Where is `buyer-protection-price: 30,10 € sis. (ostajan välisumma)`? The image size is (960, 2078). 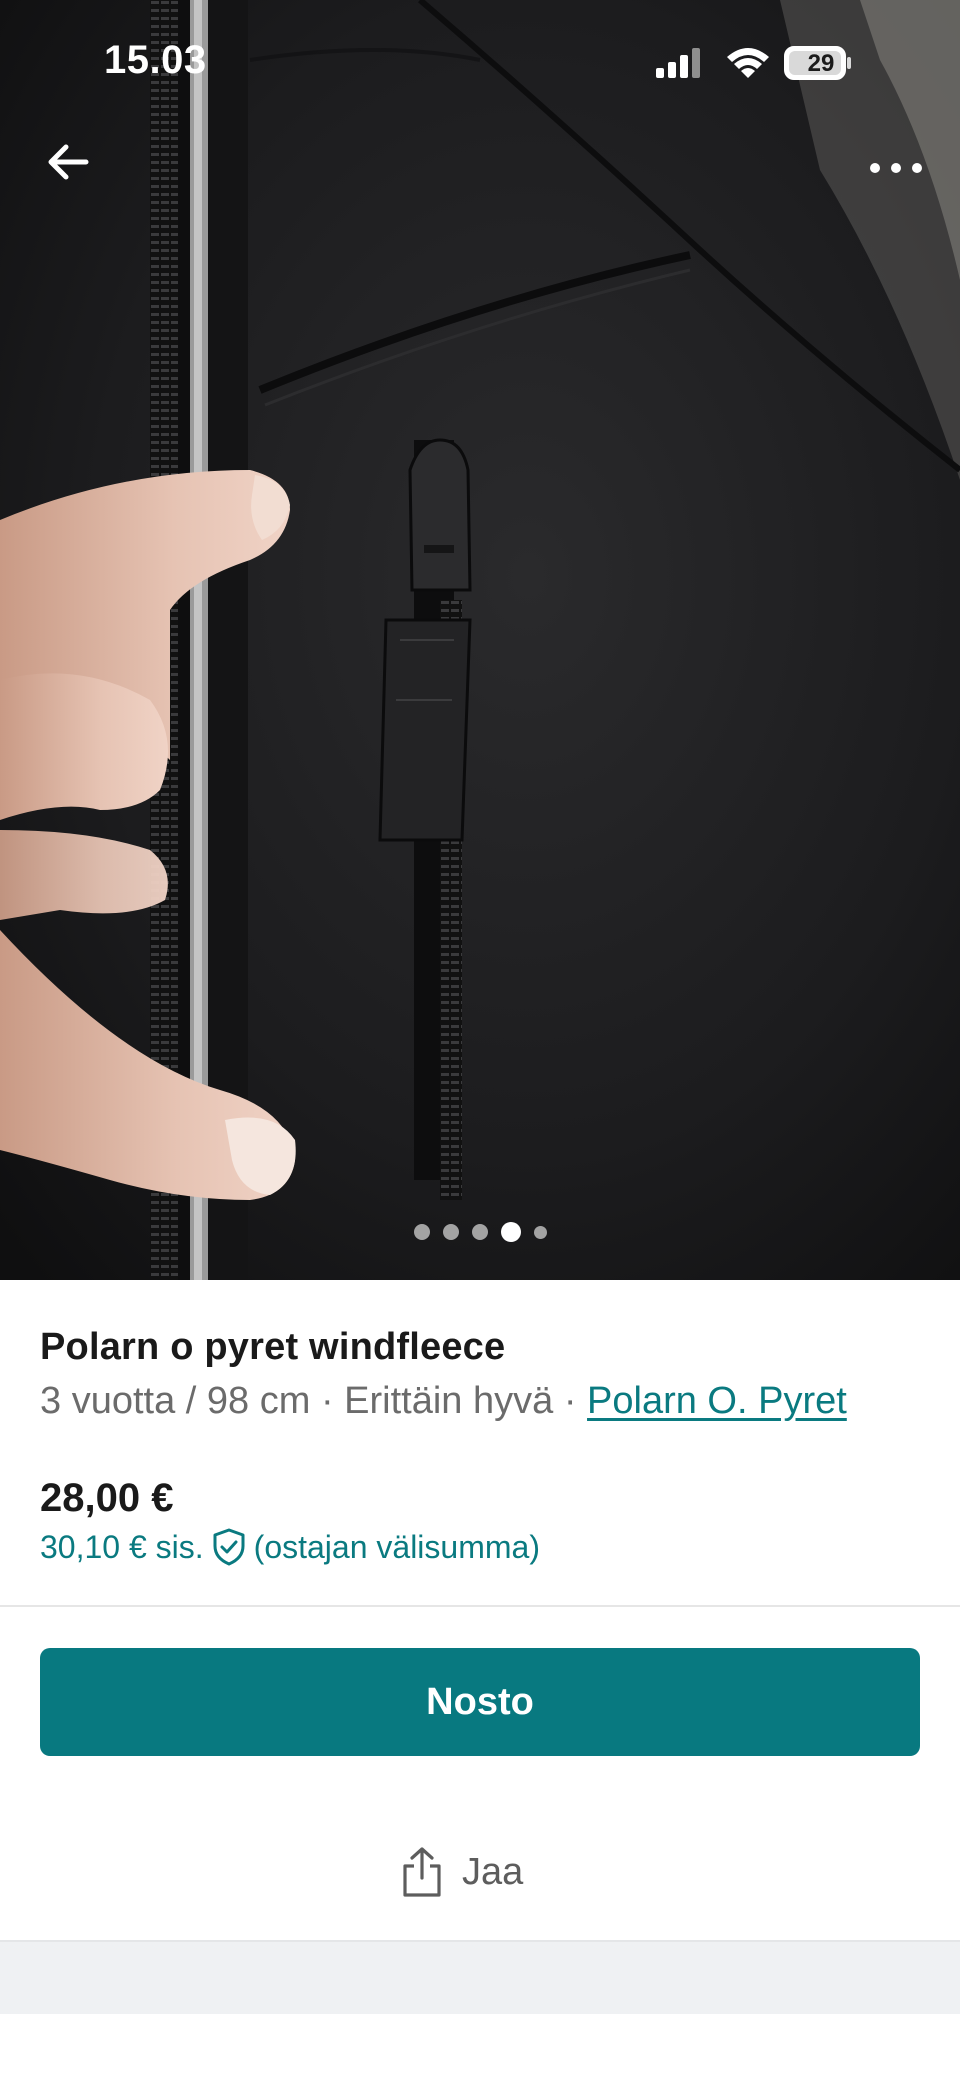 buyer-protection-price: 30,10 € sis. (ostajan välisumma) is located at coordinates (290, 1547).